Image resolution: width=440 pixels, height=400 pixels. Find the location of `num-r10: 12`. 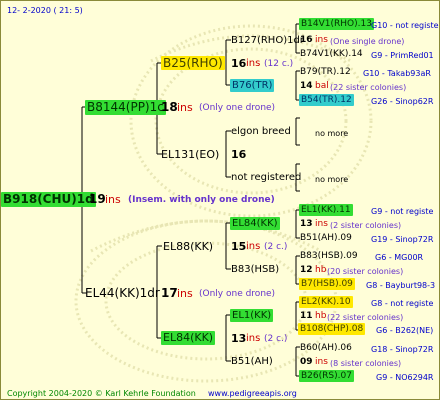

num-r10: 12 is located at coordinates (306, 270).